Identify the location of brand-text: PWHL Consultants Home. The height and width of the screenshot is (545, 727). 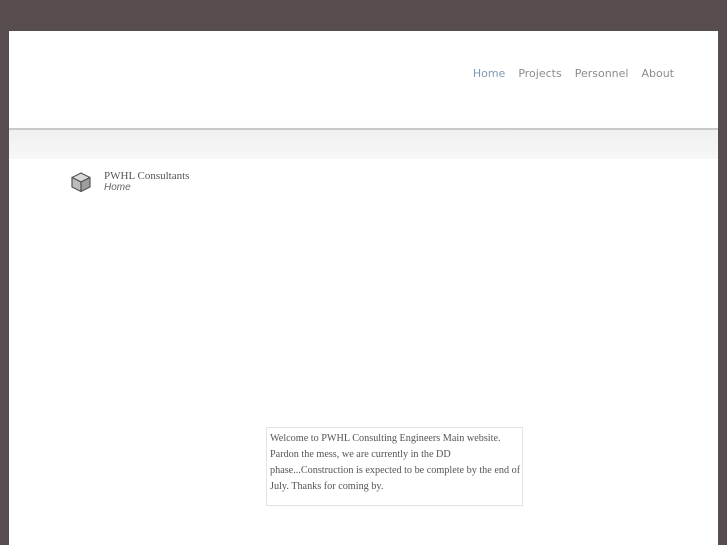
(146, 182).